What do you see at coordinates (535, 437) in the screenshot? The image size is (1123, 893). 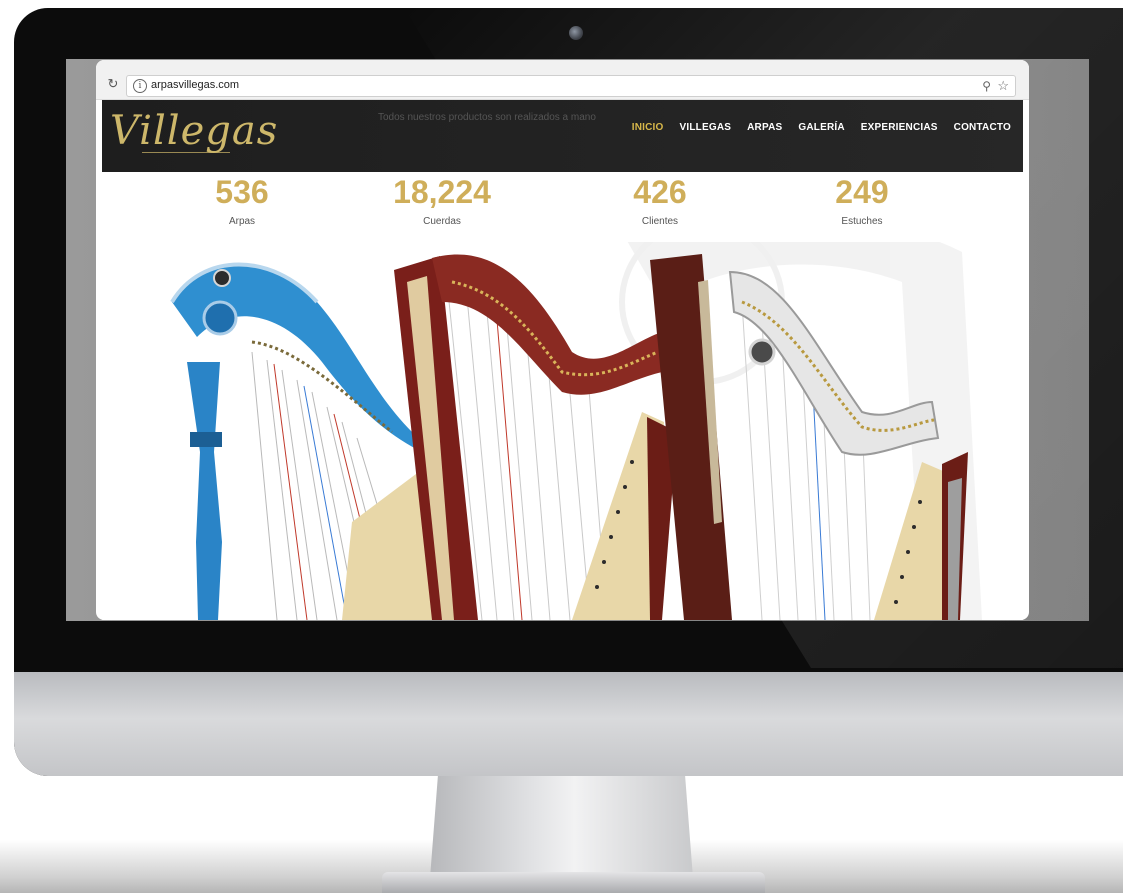 I see `red-harp` at bounding box center [535, 437].